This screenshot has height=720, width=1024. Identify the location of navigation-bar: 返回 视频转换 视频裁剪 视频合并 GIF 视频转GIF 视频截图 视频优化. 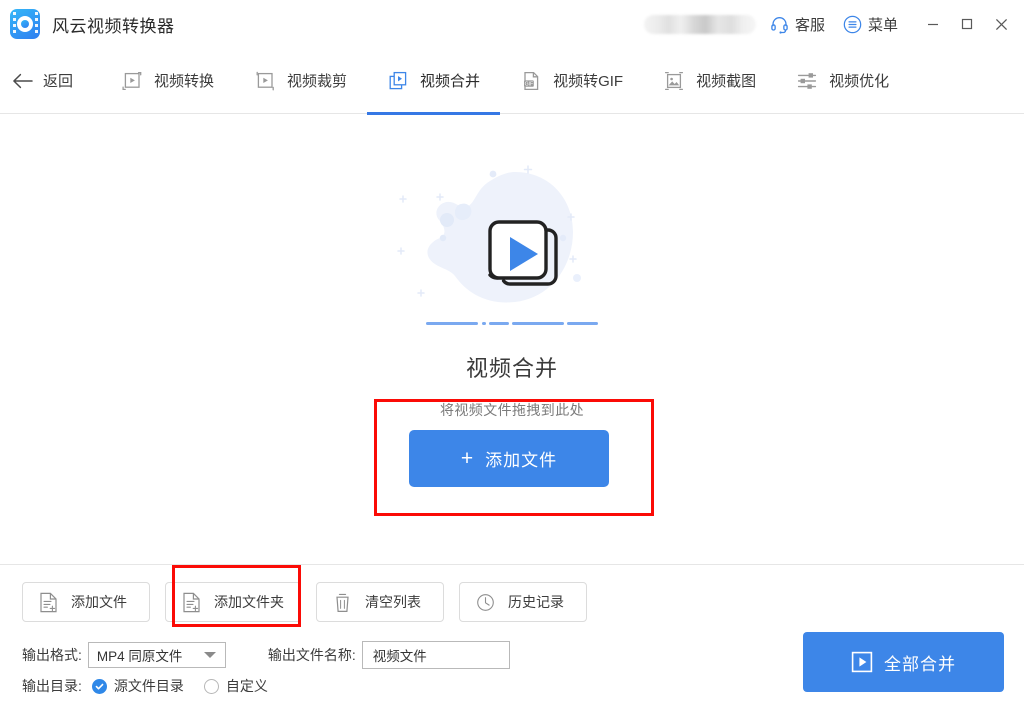
(512, 81).